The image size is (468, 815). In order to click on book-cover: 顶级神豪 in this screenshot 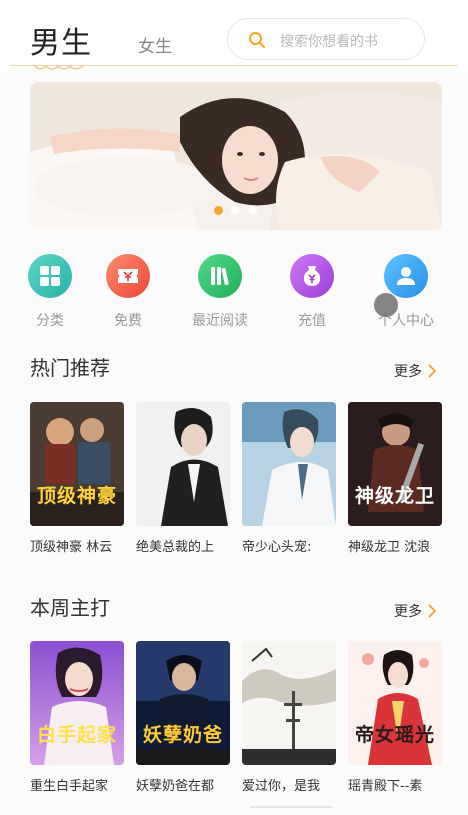, I will do `click(77, 464)`.